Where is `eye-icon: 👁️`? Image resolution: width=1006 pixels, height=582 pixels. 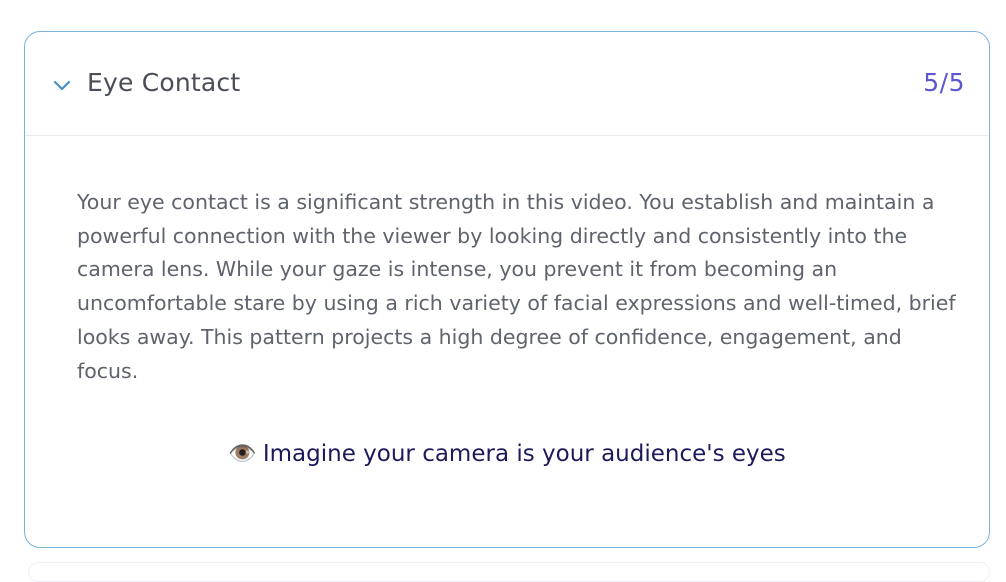
eye-icon: 👁️ is located at coordinates (242, 454).